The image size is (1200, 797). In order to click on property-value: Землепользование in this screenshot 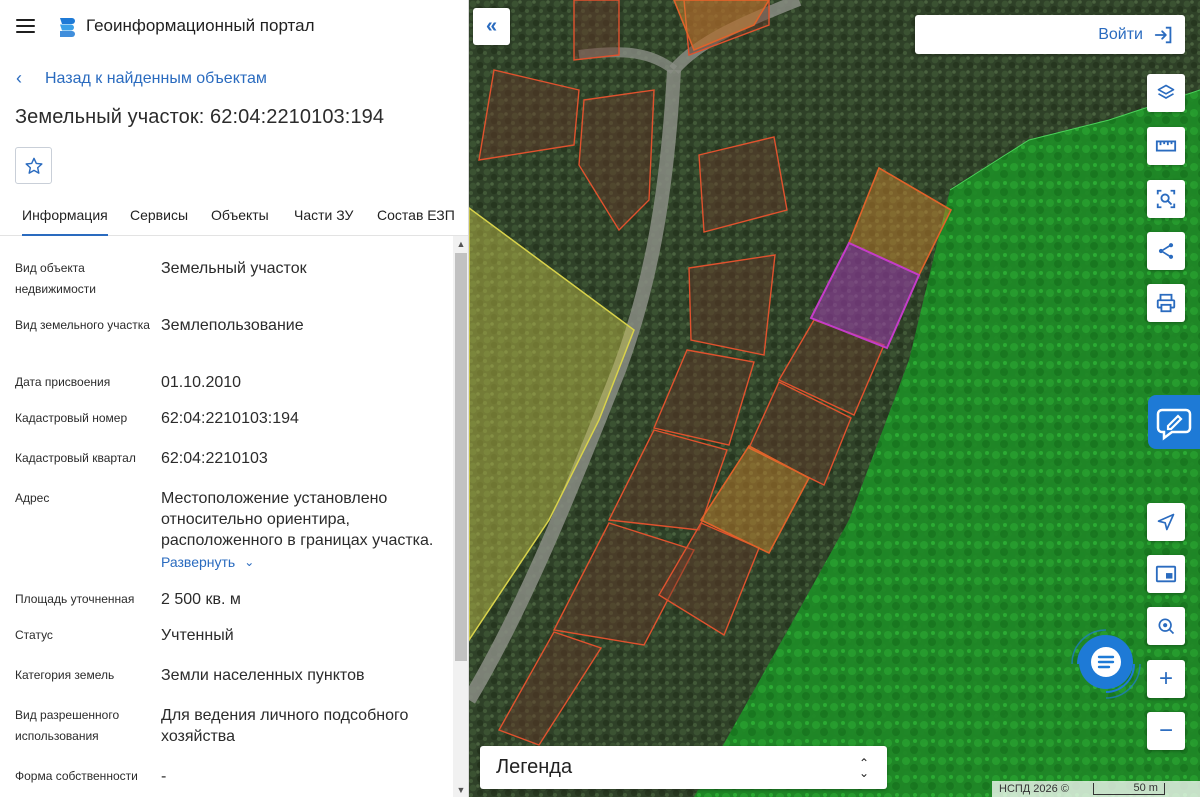, I will do `click(232, 325)`.